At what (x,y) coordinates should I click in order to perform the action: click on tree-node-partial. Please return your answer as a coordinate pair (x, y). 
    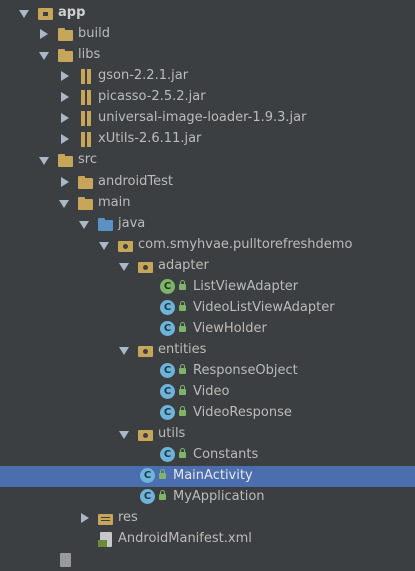
    Looking at the image, I should click on (207, 560).